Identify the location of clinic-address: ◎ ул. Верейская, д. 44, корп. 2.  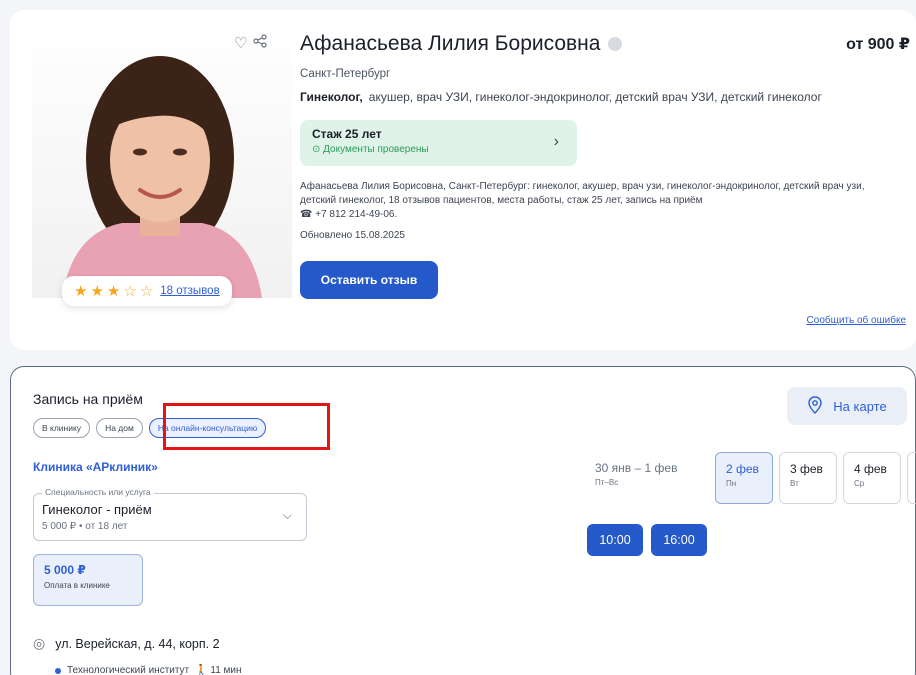
(126, 643).